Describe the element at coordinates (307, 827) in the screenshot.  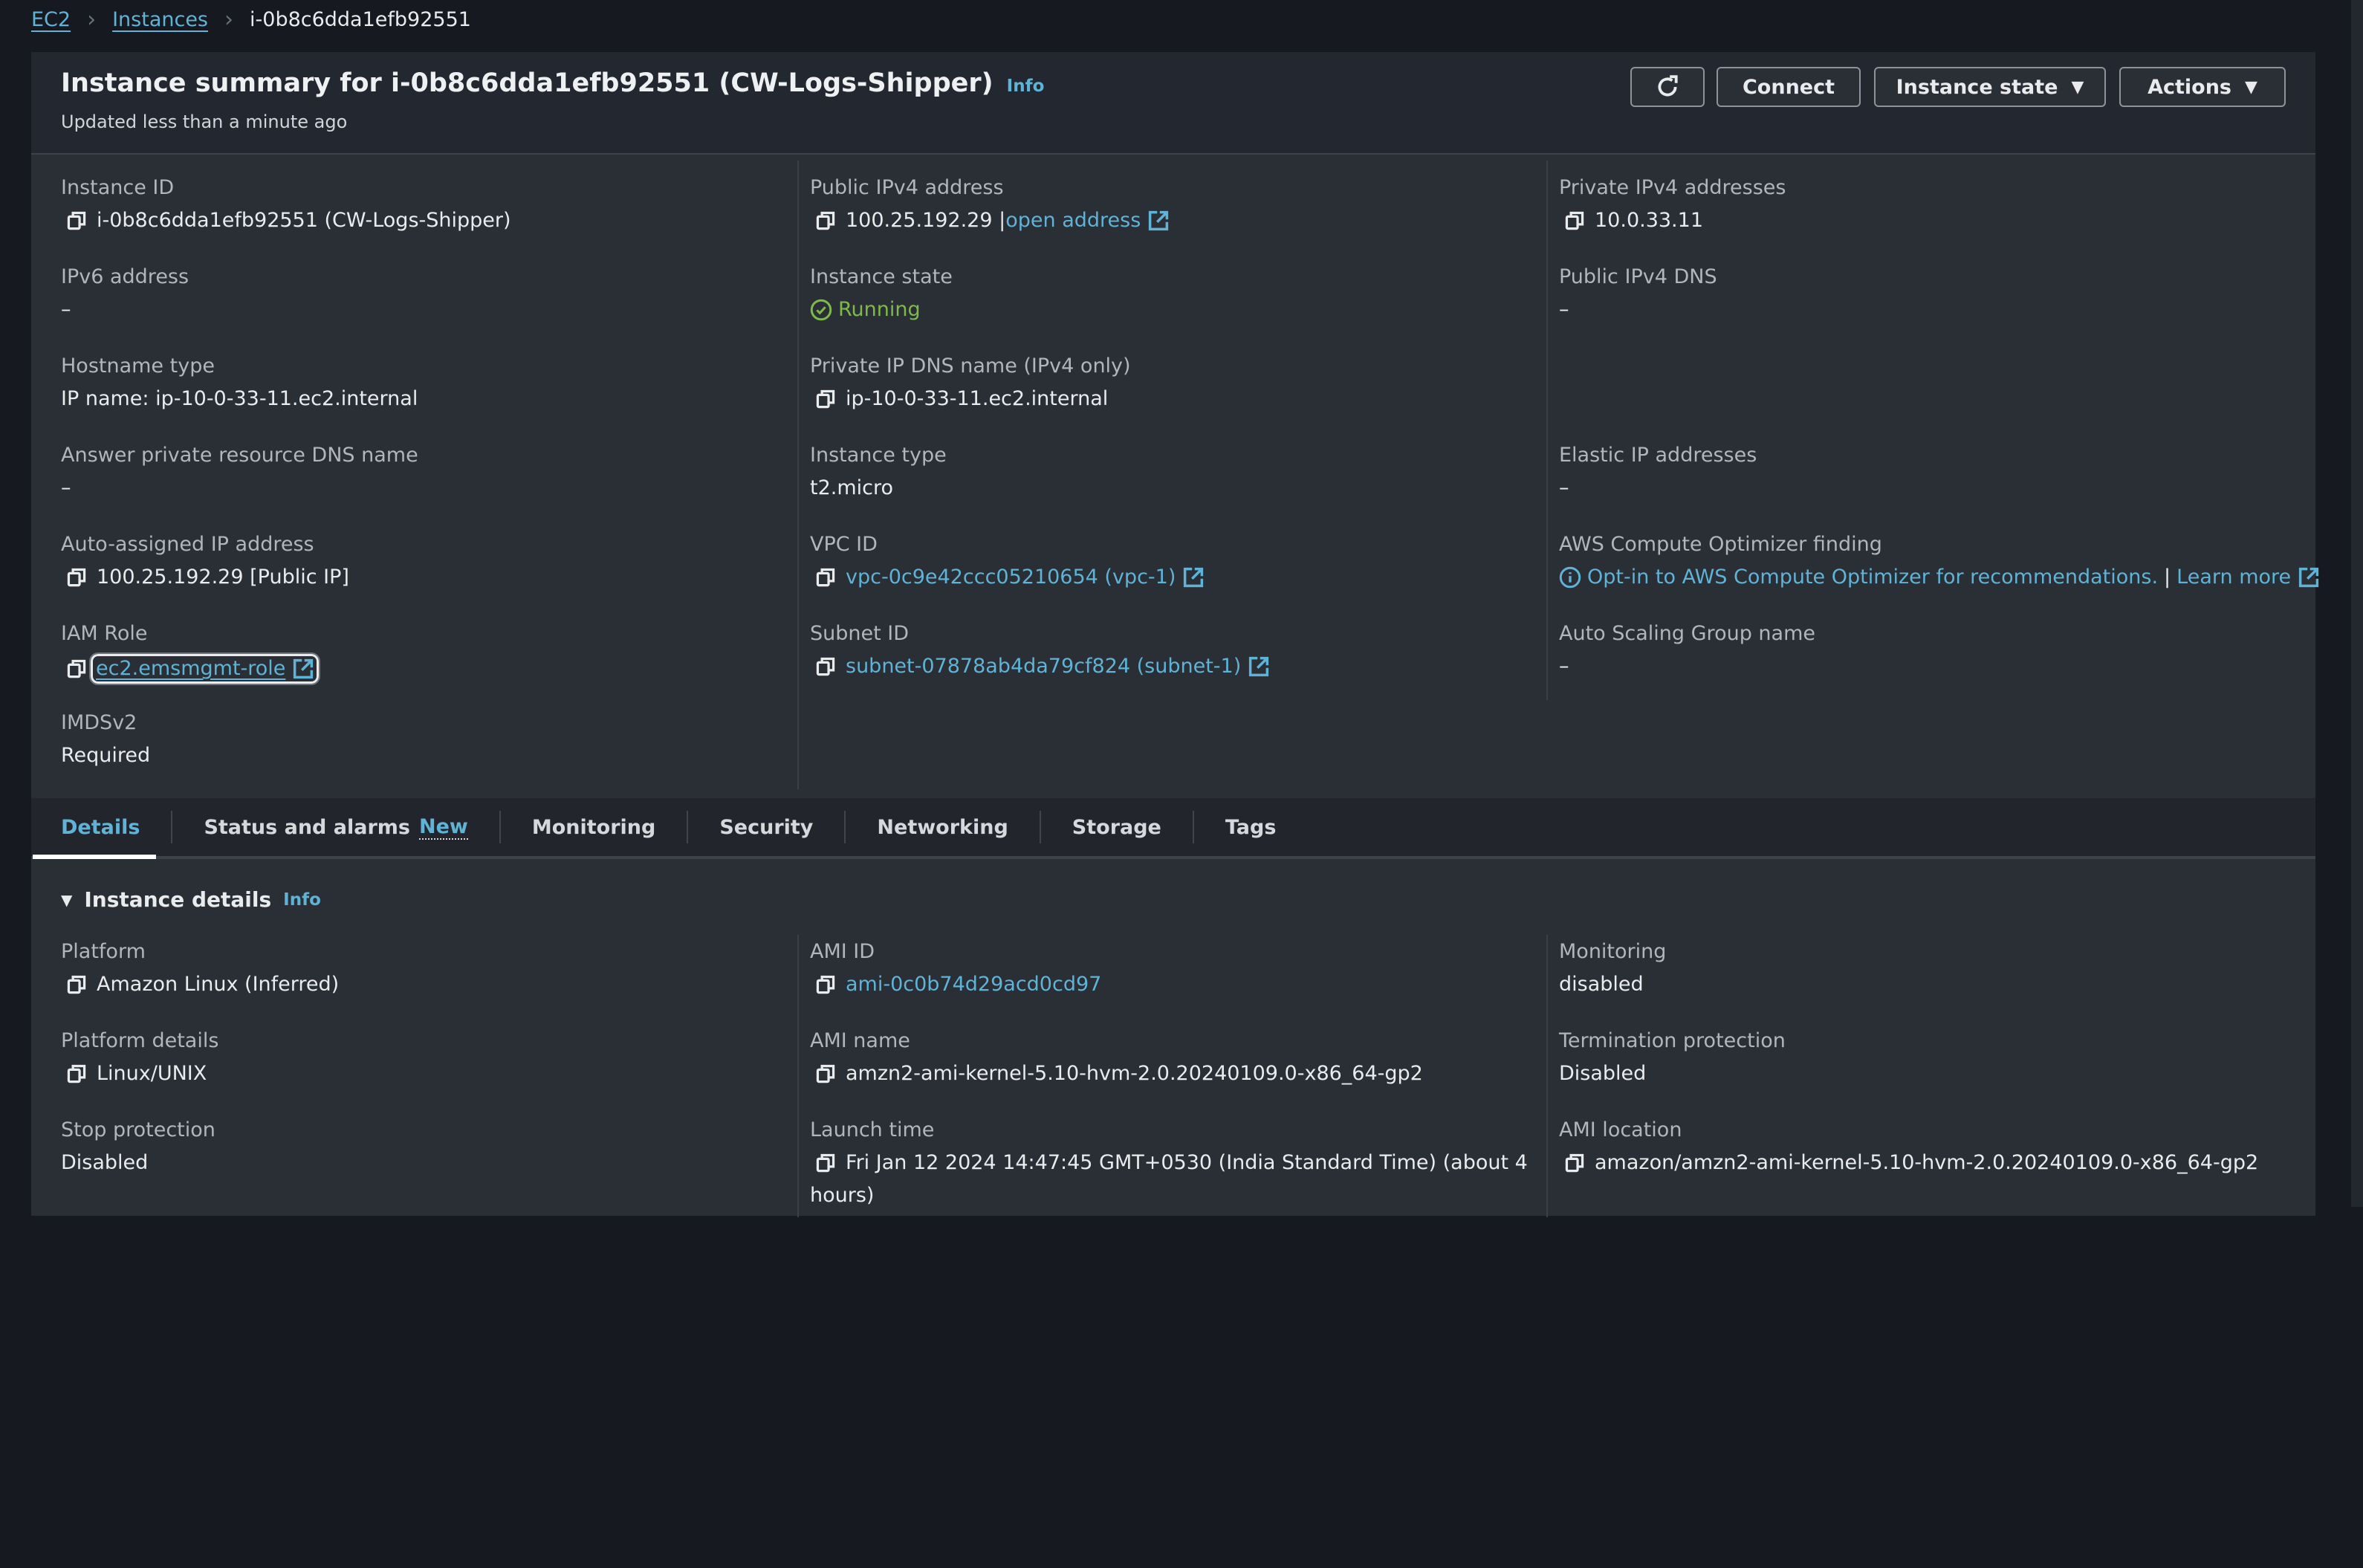
I see `tab-label: Status and alarms` at that location.